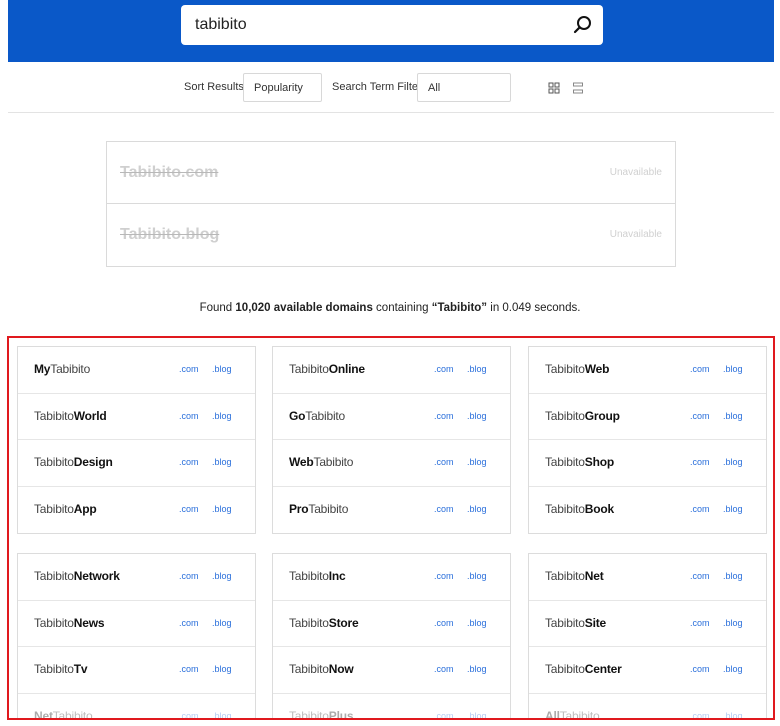  I want to click on header-bar, so click(391, 31).